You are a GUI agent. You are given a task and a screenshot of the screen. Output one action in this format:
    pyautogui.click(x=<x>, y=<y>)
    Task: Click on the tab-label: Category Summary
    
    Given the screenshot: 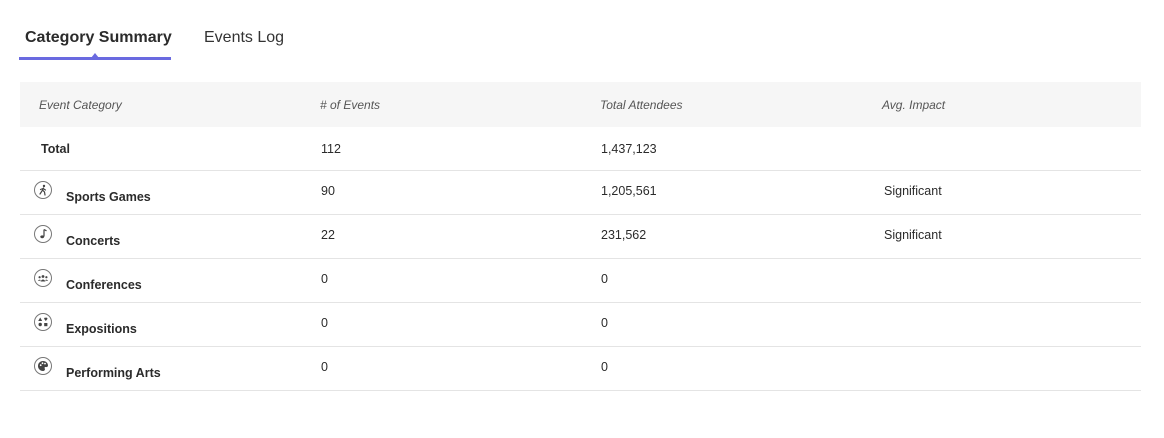 What is the action you would take?
    pyautogui.click(x=98, y=37)
    